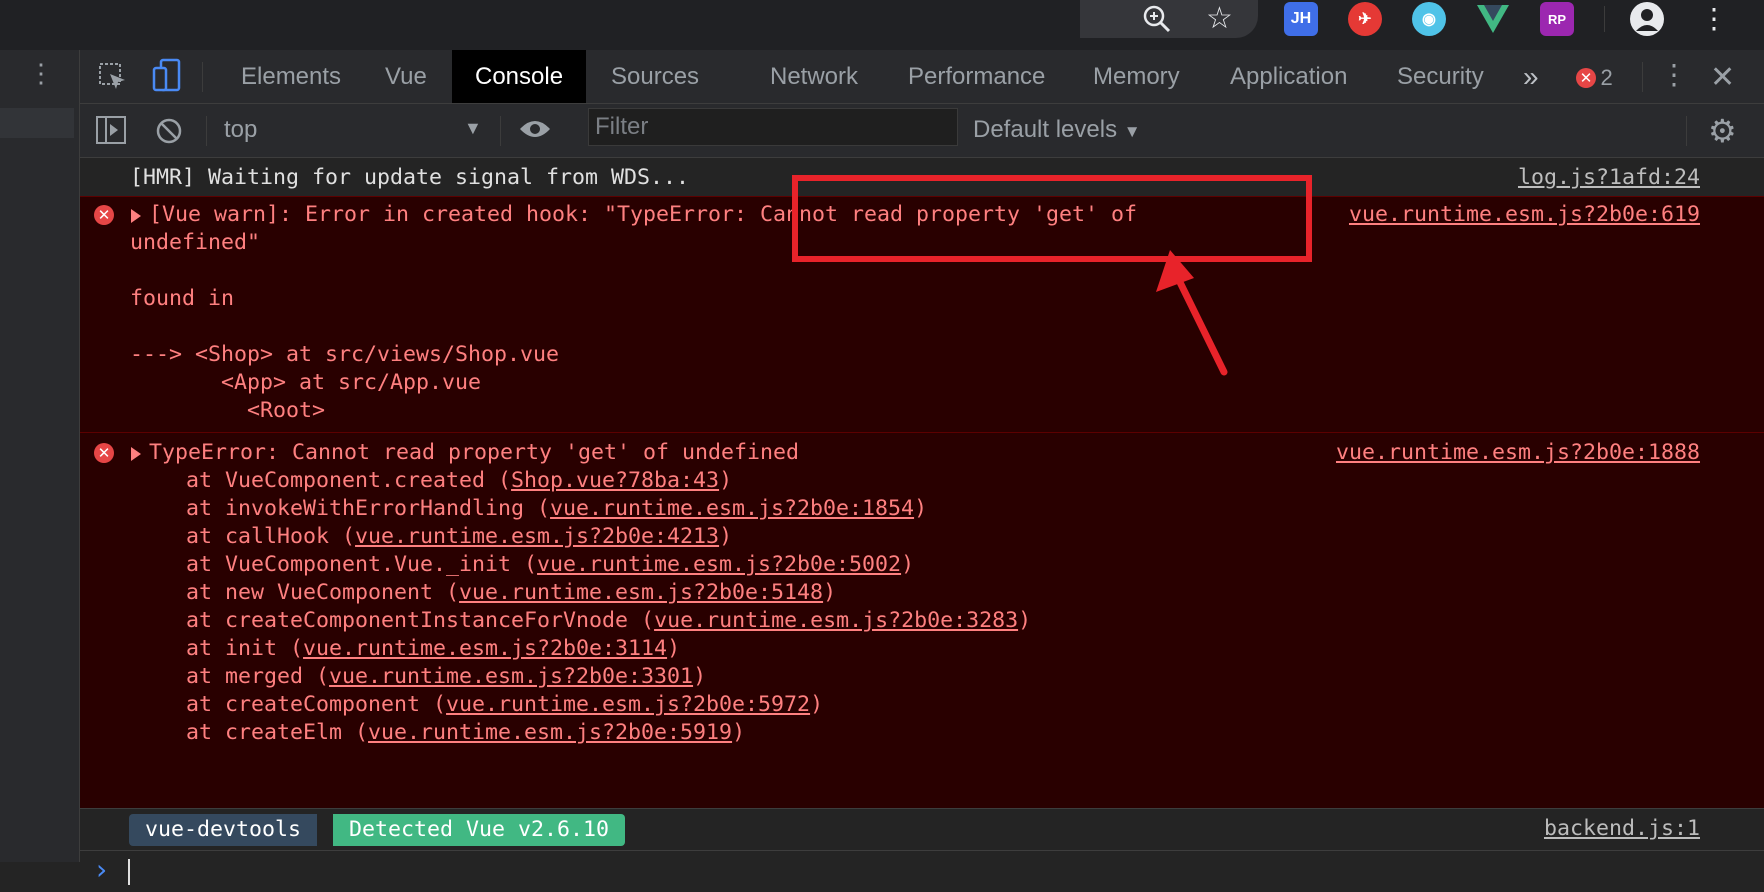 Image resolution: width=1764 pixels, height=892 pixels. Describe the element at coordinates (615, 480) in the screenshot. I see `stack-frame-location-link: Shop.vue?78ba:43` at that location.